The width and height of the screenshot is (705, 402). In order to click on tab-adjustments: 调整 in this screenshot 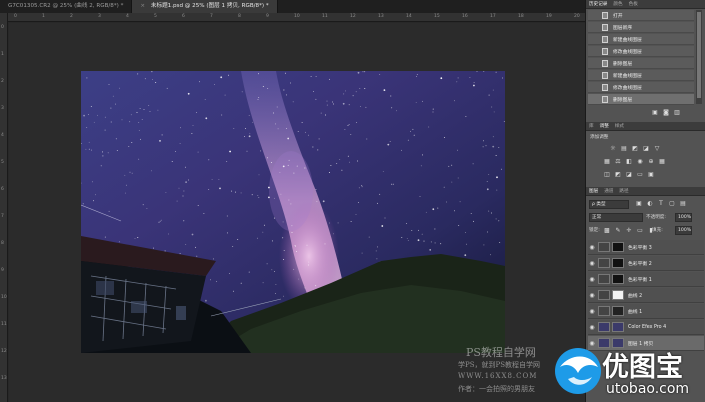, I will do `click(604, 126)`.